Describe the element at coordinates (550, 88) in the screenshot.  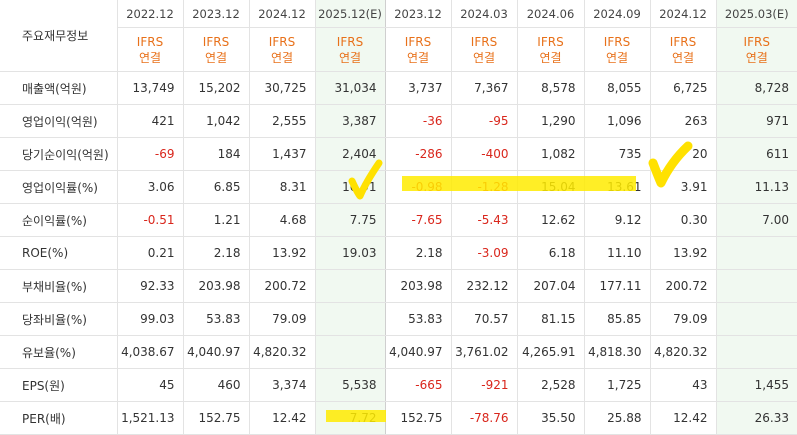
I see `table-cell: 8,578` at that location.